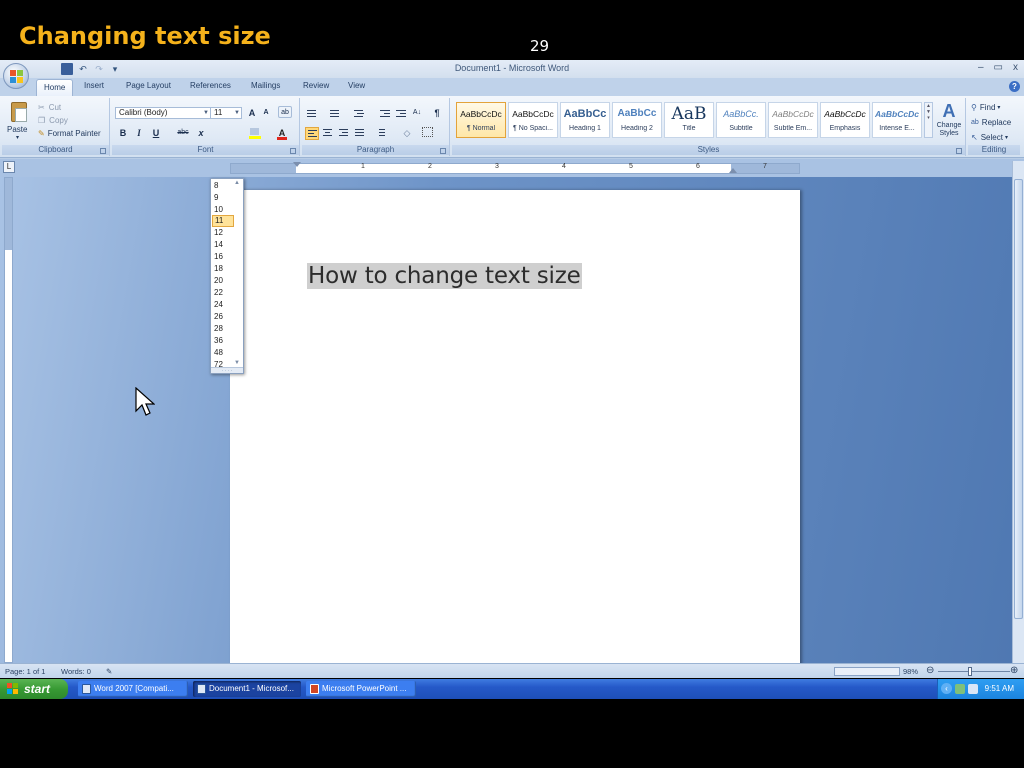 The image size is (1024, 768). Describe the element at coordinates (201, 133) in the screenshot. I see `subscript-button: x` at that location.